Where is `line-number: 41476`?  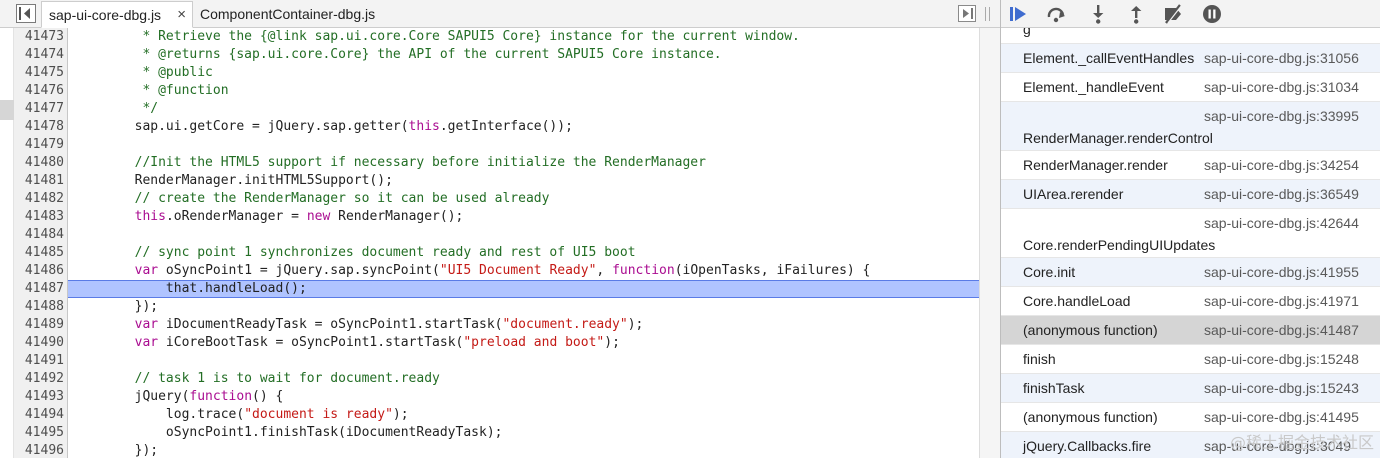 line-number: 41476 is located at coordinates (39, 91).